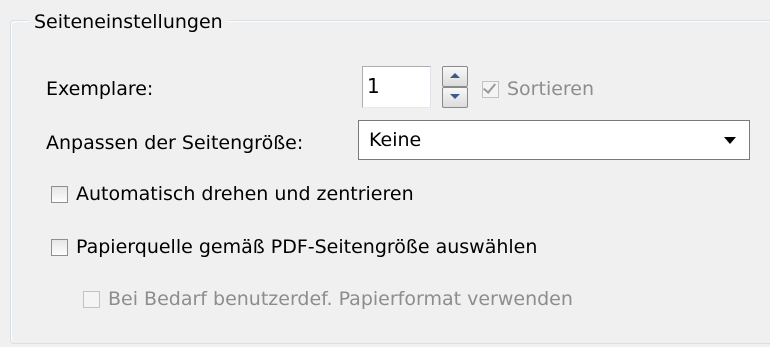  What do you see at coordinates (175, 143) in the screenshot?
I see `page-scaling-label: Anpassen der Seitengröße:` at bounding box center [175, 143].